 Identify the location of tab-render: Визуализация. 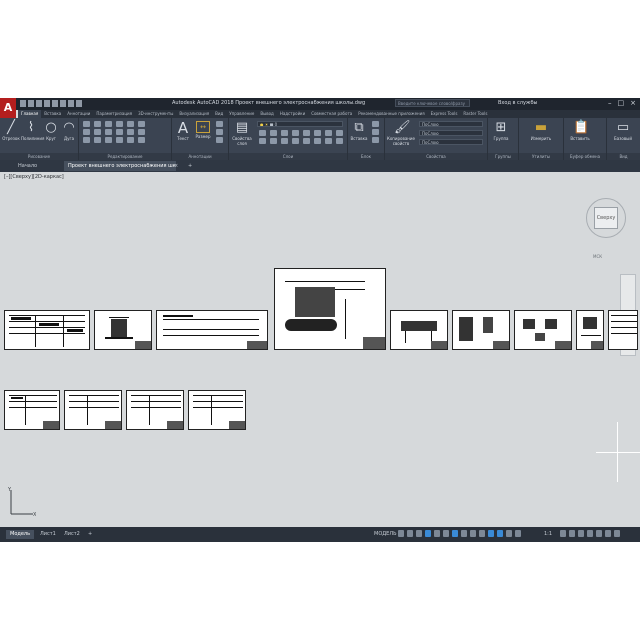
(194, 114).